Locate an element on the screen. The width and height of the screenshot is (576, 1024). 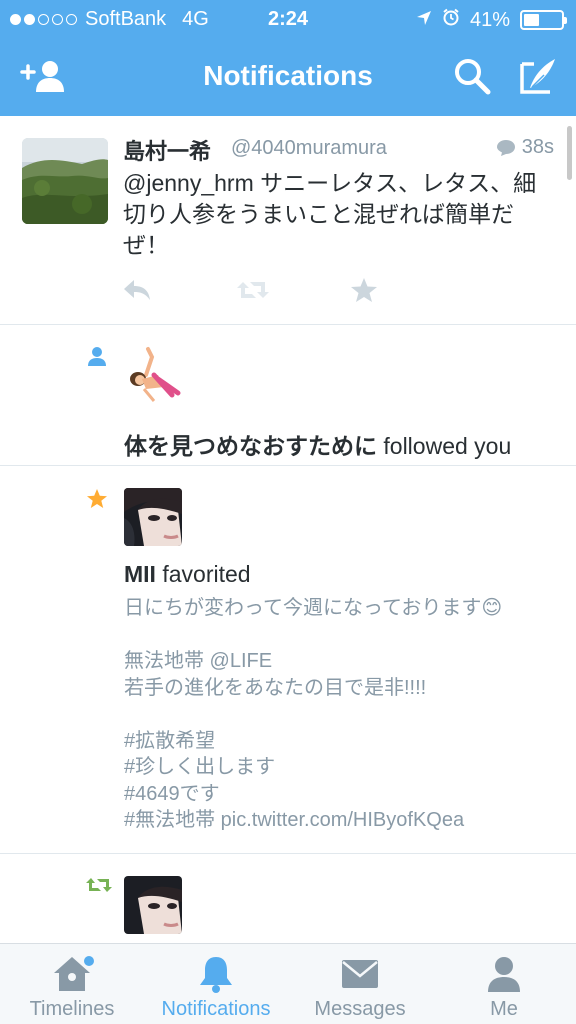
unread-dot is located at coordinates (89, 961).